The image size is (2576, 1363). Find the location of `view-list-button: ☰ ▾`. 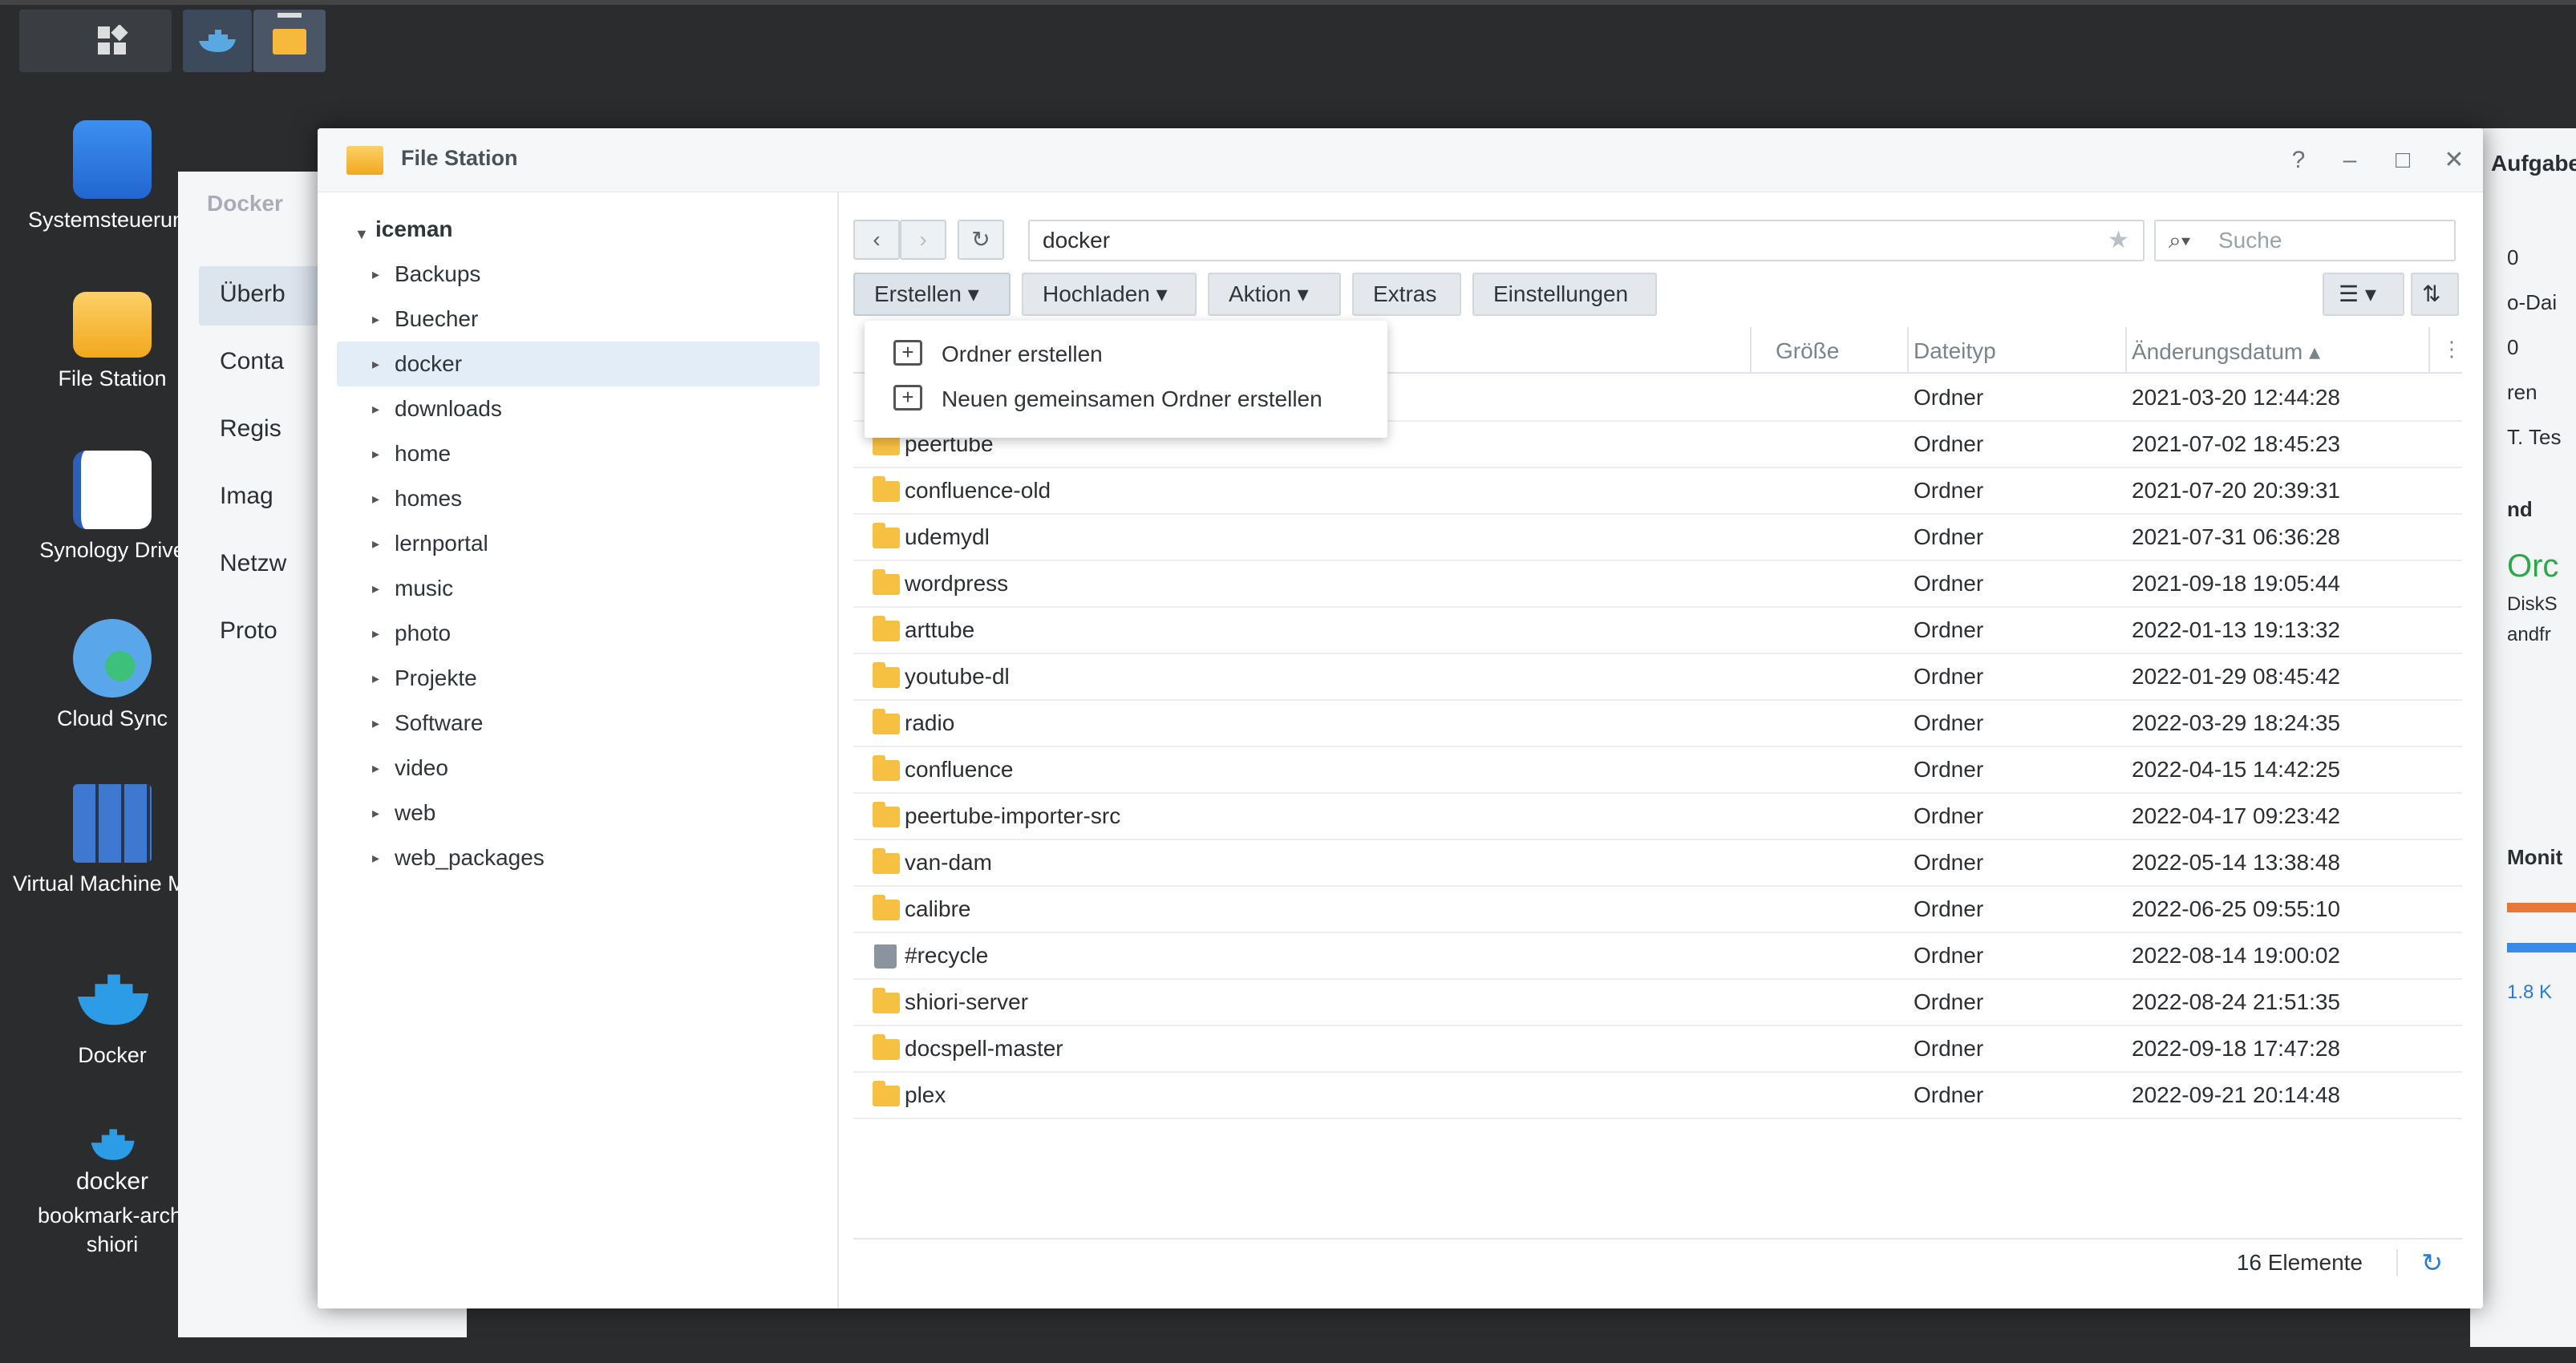

view-list-button: ☰ ▾ is located at coordinates (2363, 294).